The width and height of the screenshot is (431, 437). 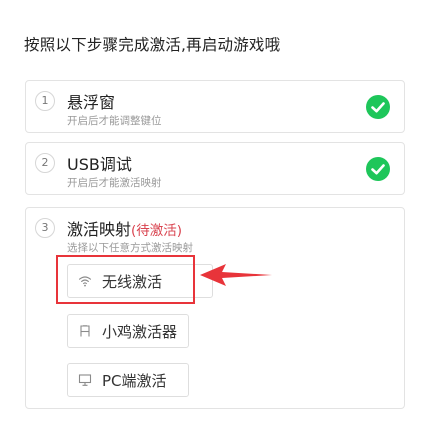 What do you see at coordinates (215, 106) in the screenshot?
I see `step-card-floating-window: 1 悬浮窗 开启后才能调整键位` at bounding box center [215, 106].